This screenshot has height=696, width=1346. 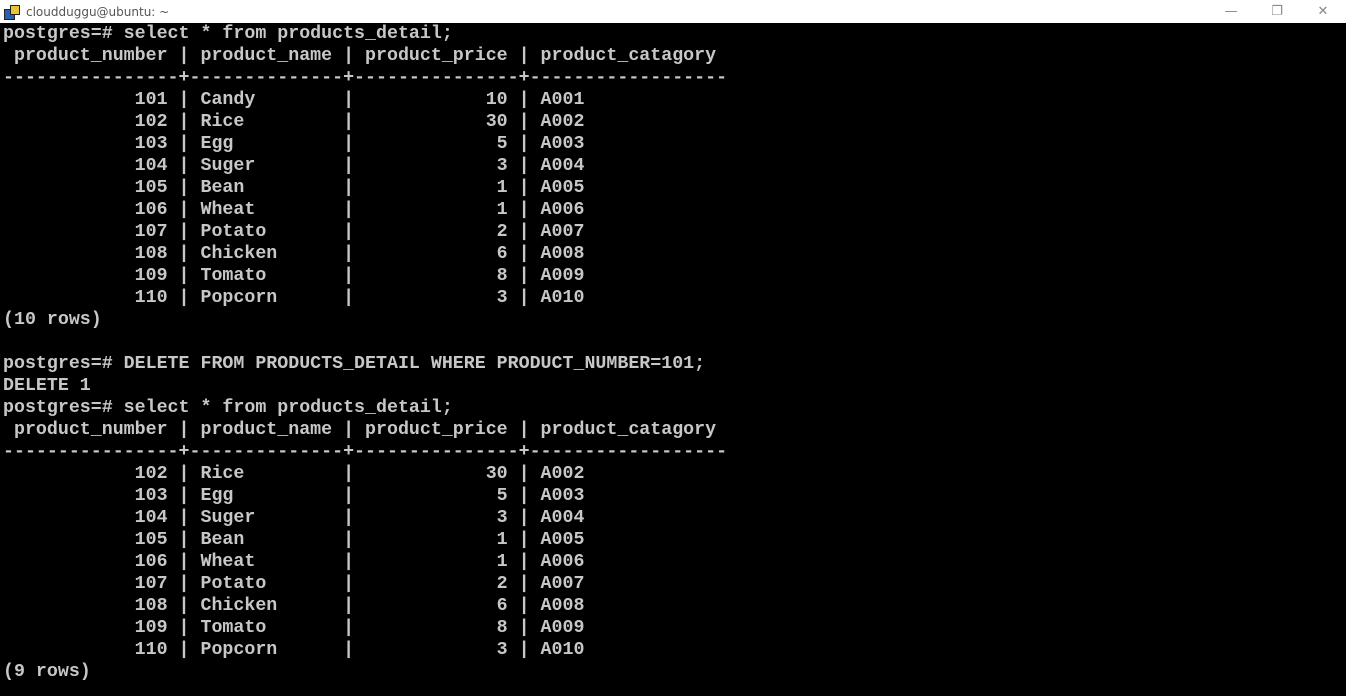 What do you see at coordinates (673, 11) in the screenshot?
I see `title-bar: cloudduggu@ubuntu: ~ — ❐ ✕` at bounding box center [673, 11].